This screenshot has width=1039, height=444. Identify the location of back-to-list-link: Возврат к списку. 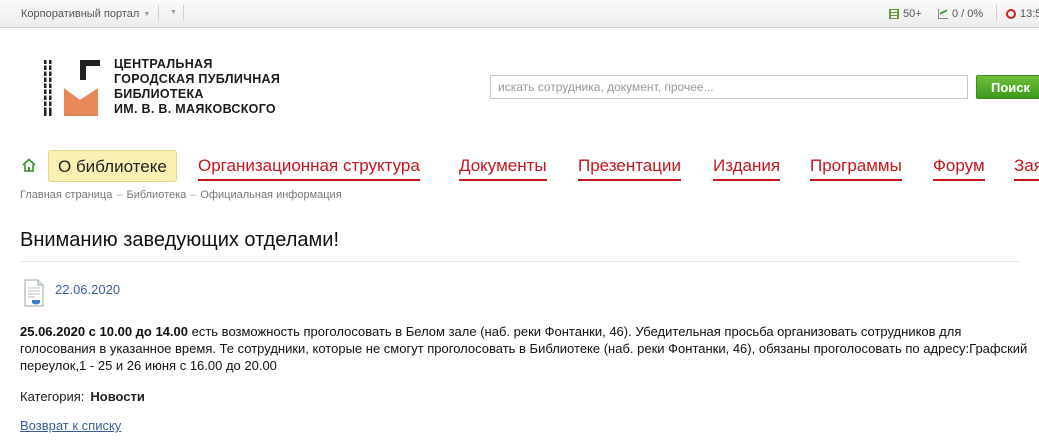
(70, 425).